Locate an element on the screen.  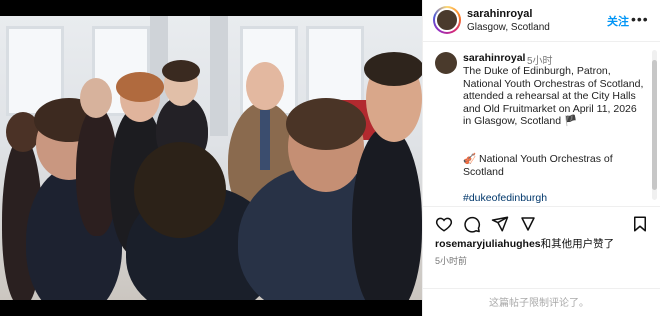
caption-orchestra-line: 🎻 National Youth Orchestras of Scotland is located at coordinates (538, 165).